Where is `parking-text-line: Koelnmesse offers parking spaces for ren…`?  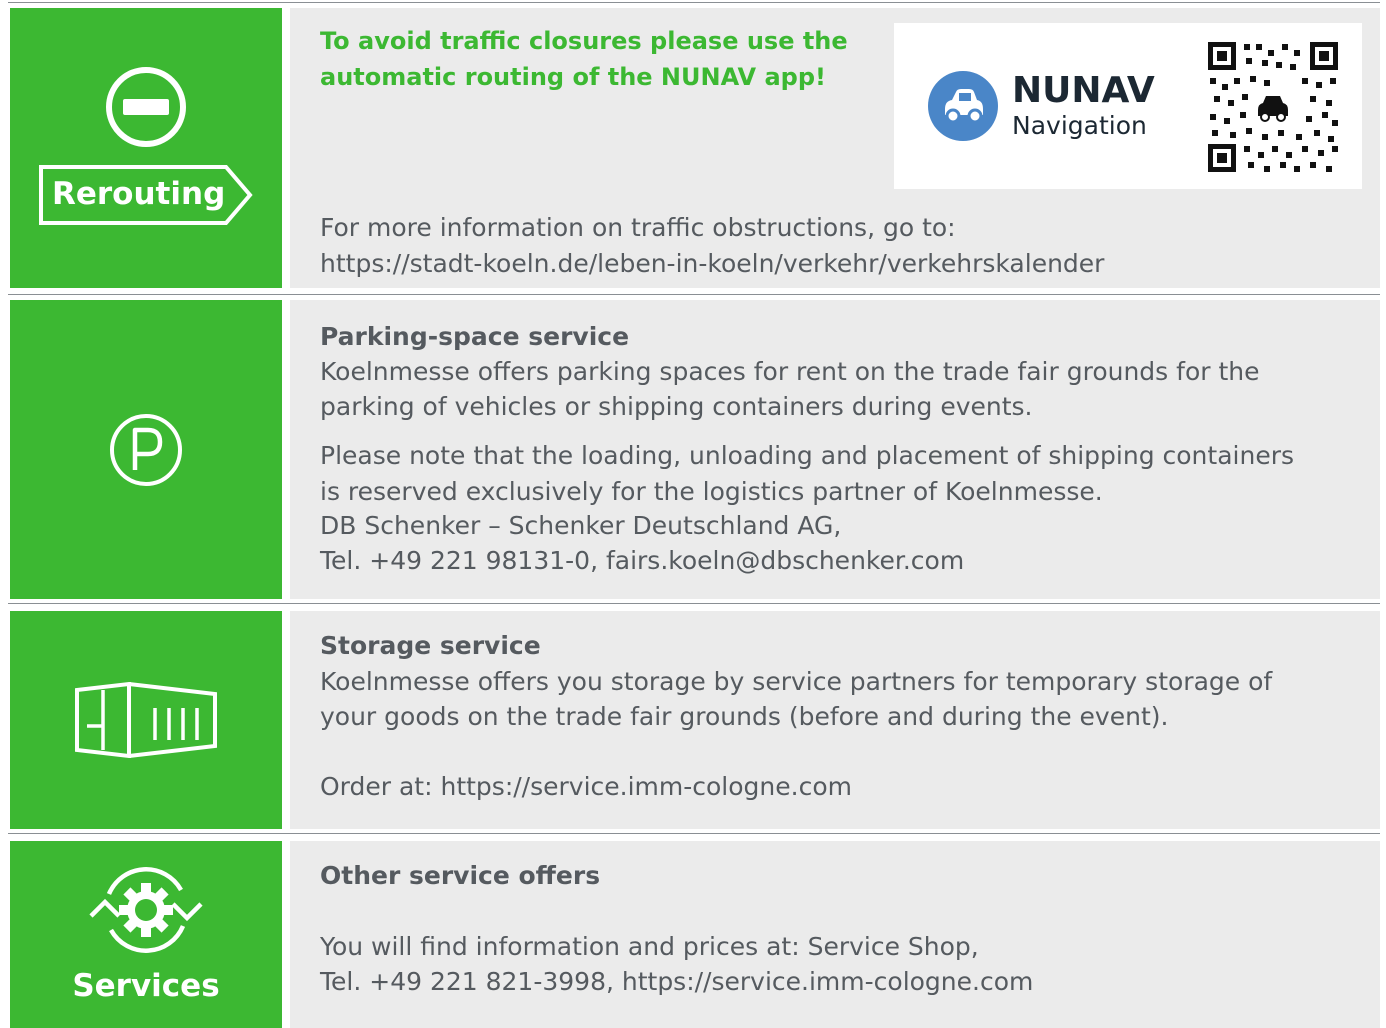 parking-text-line: Koelnmesse offers parking spaces for ren… is located at coordinates (790, 371).